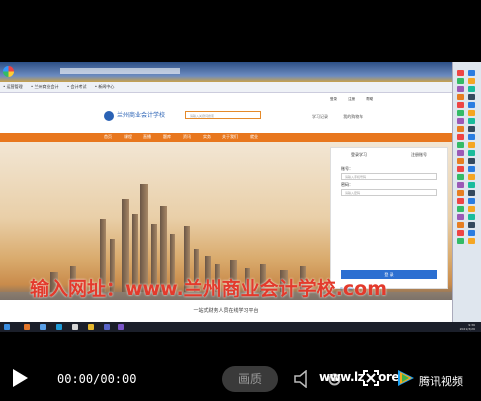  Describe the element at coordinates (250, 379) in the screenshot. I see `quality-button: 画质` at that location.